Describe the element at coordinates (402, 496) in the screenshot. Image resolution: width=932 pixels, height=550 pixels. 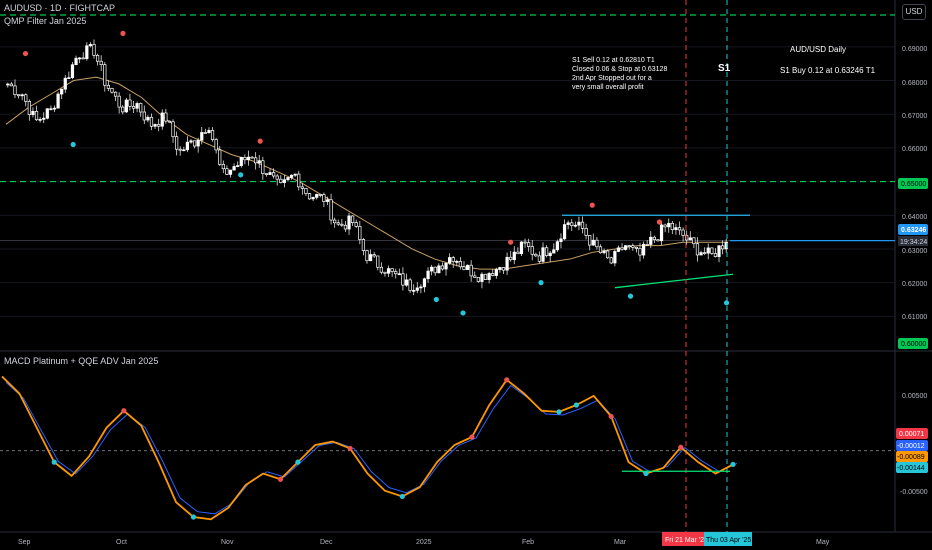
I see `macd-dot` at that location.